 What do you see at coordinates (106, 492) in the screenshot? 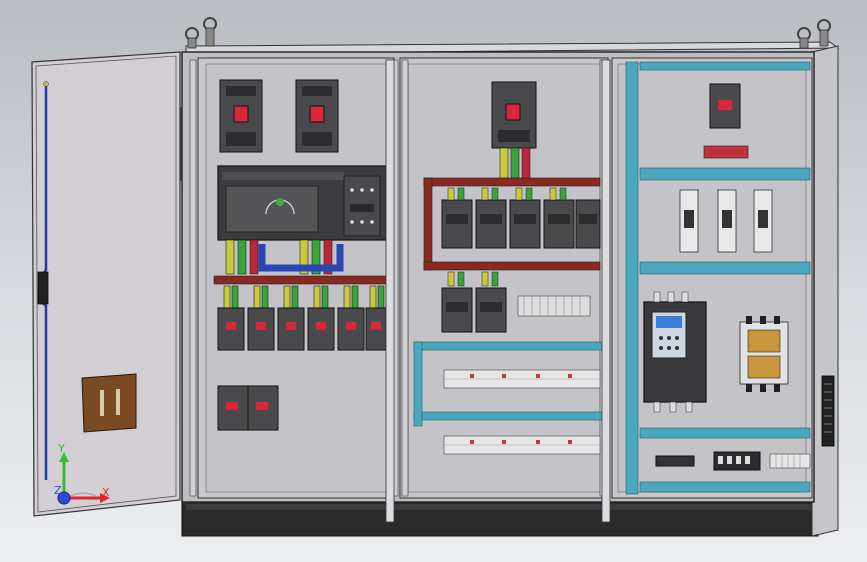
I see `axis-x-label: X` at bounding box center [106, 492].